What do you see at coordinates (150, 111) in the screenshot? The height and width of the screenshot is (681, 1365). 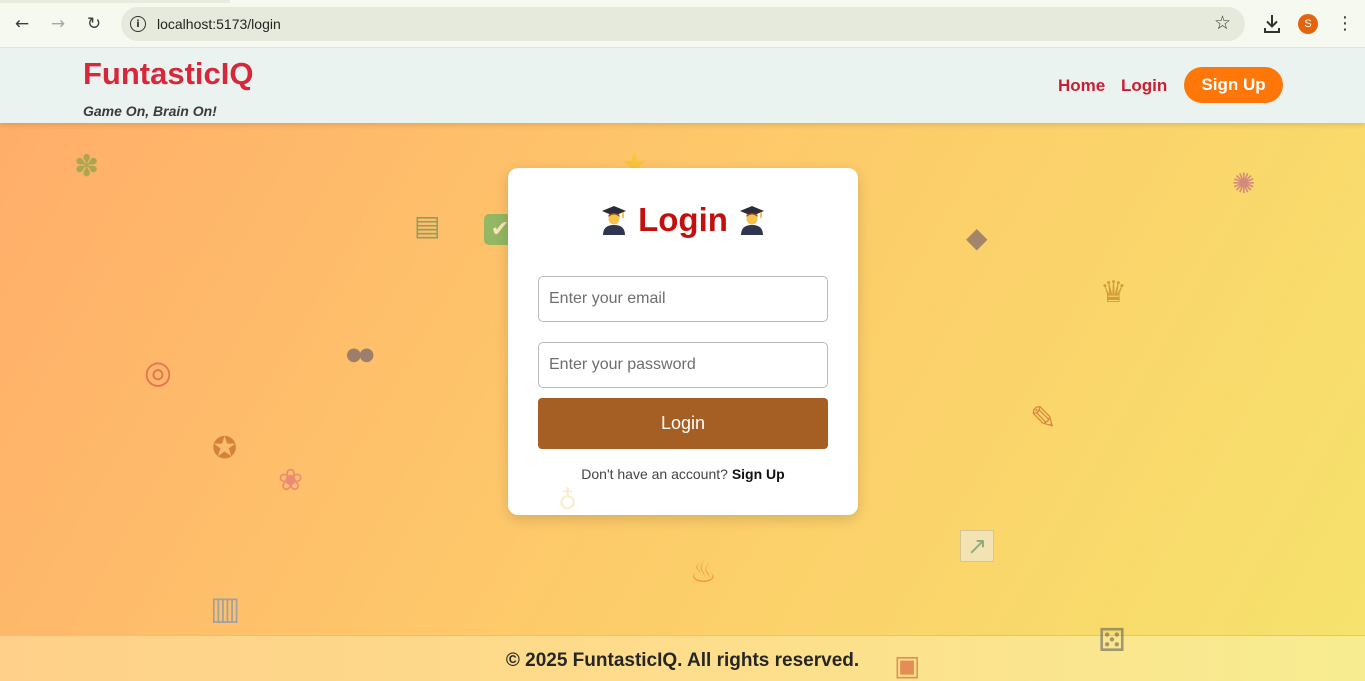 I see `brand-tagline: Game On, Brain On!` at bounding box center [150, 111].